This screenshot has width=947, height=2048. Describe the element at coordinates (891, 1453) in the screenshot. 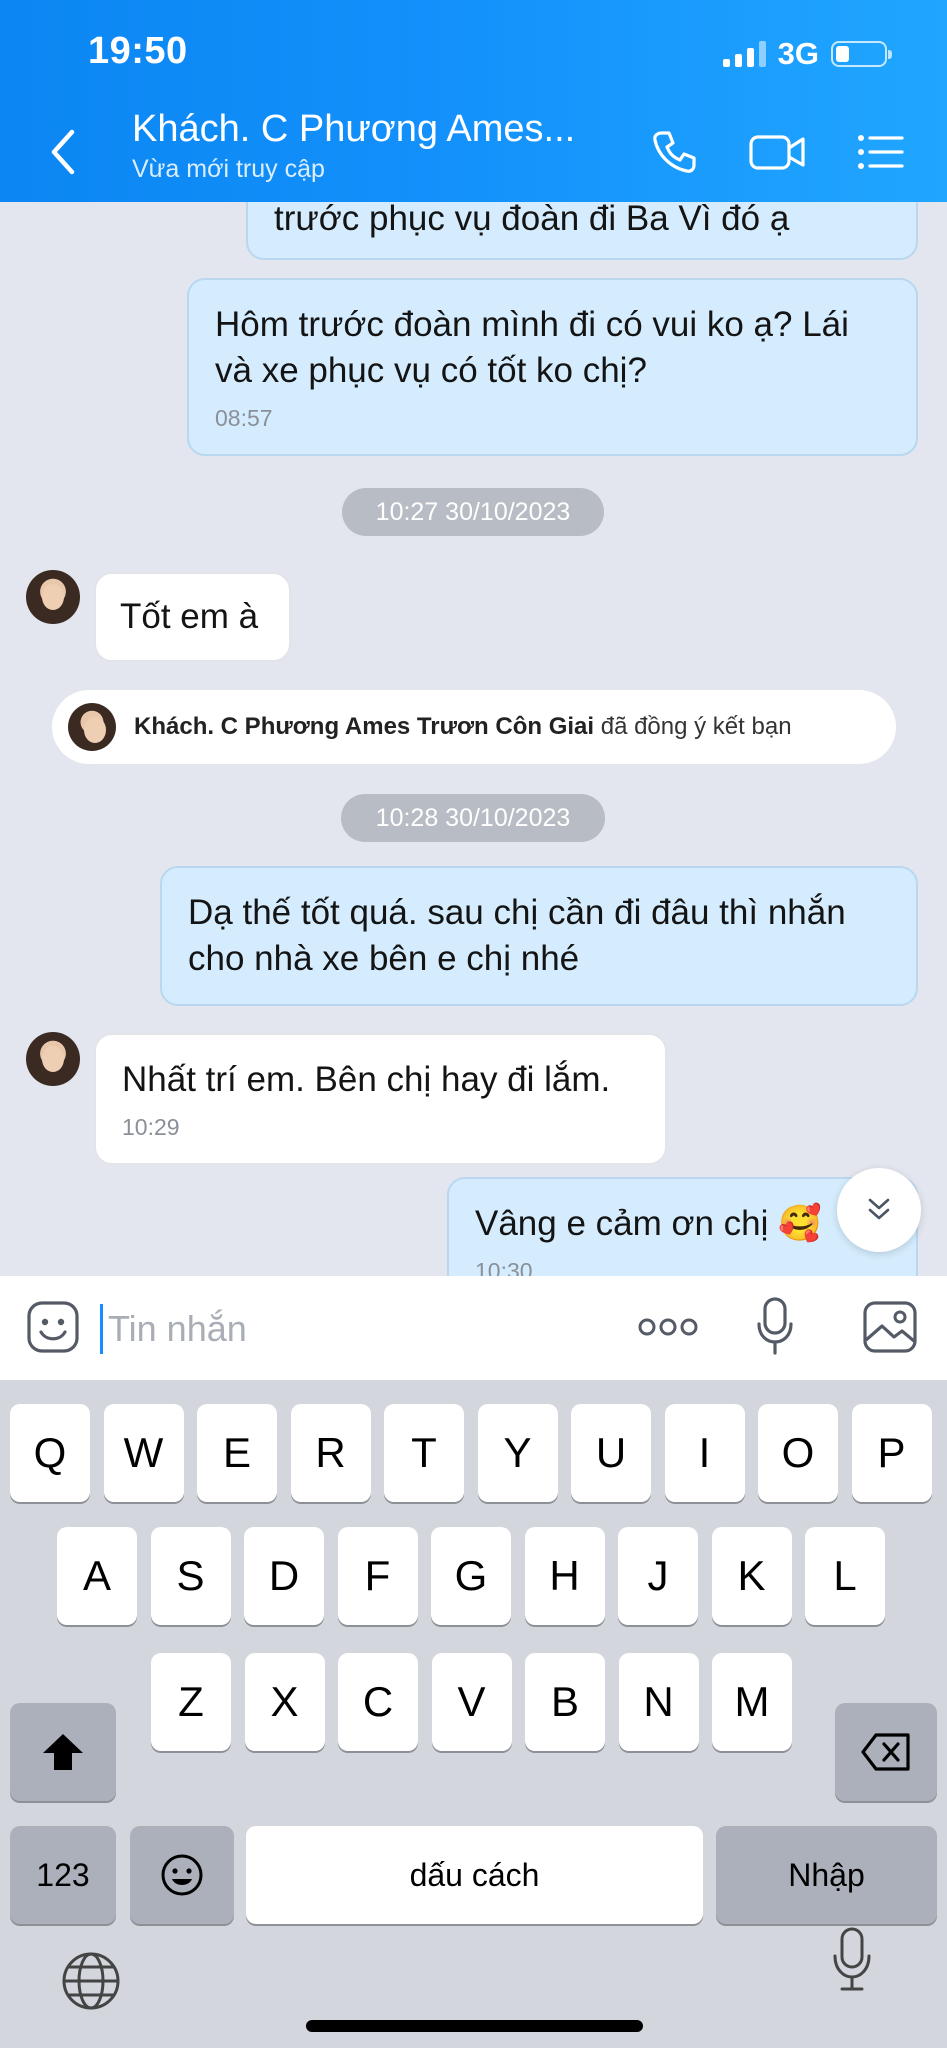

I see `letter-key: P` at that location.